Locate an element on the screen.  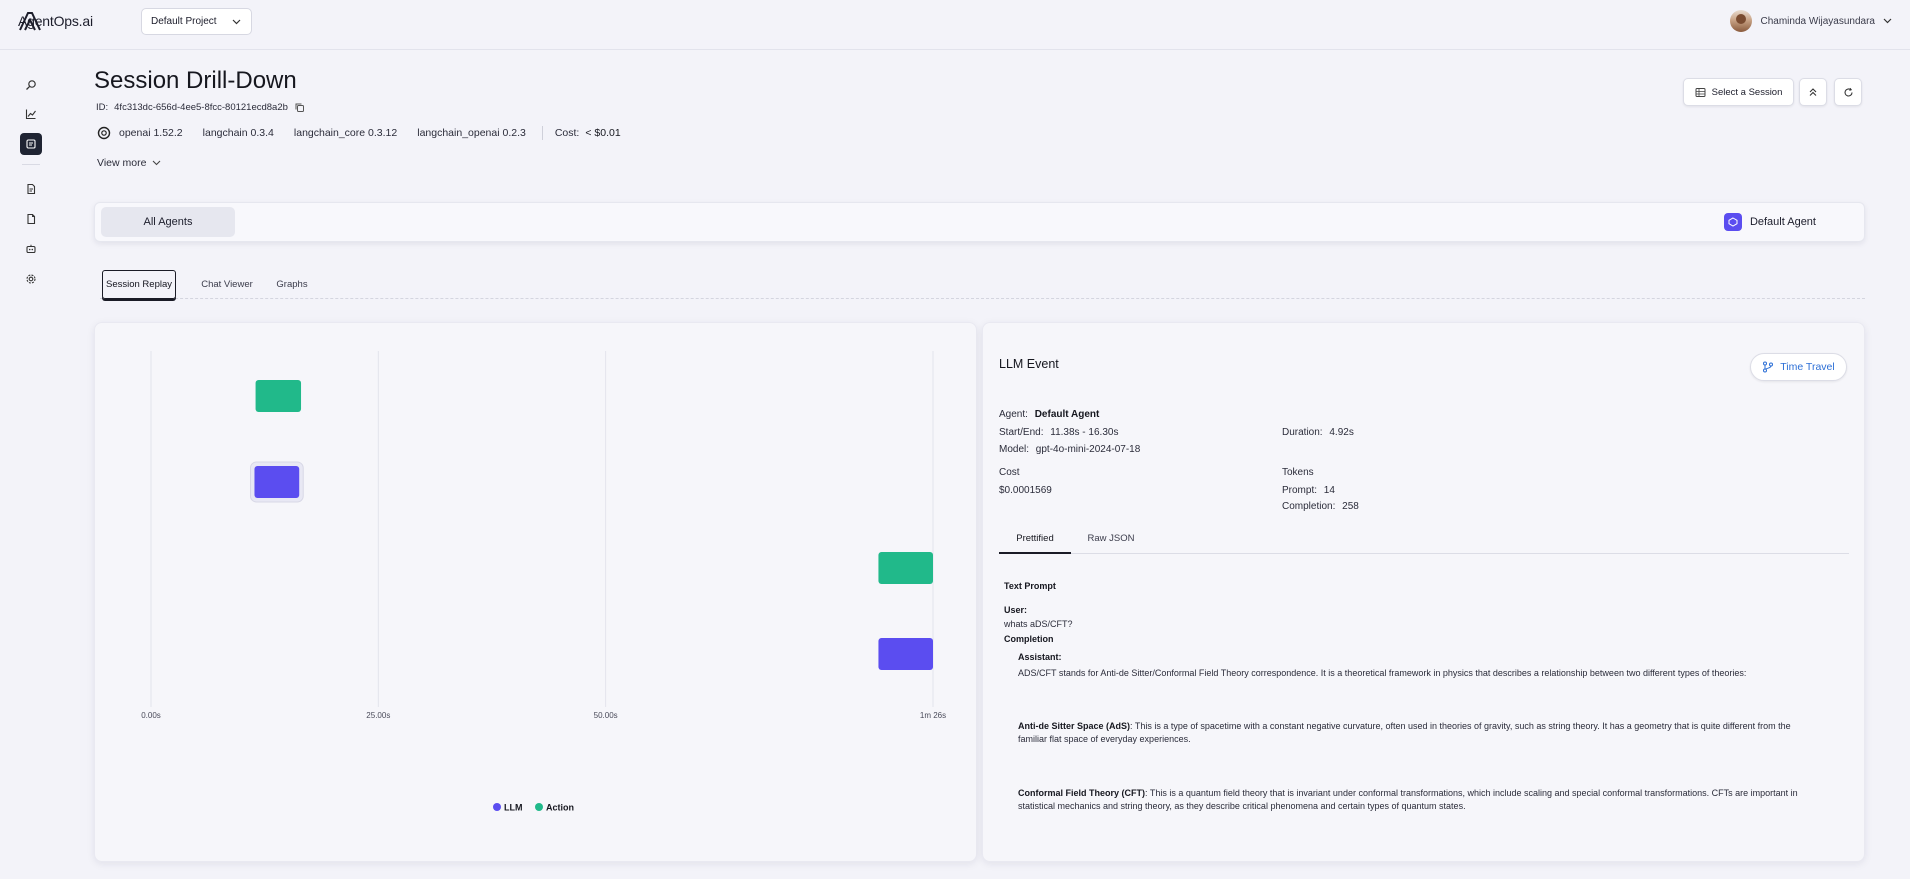
file-icon is located at coordinates (31, 189).